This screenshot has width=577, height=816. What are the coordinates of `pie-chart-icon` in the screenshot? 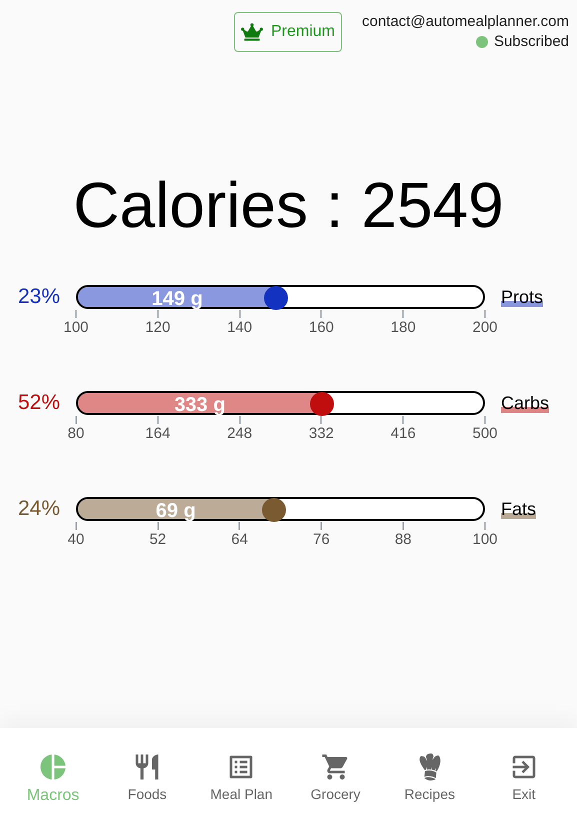 It's located at (53, 767).